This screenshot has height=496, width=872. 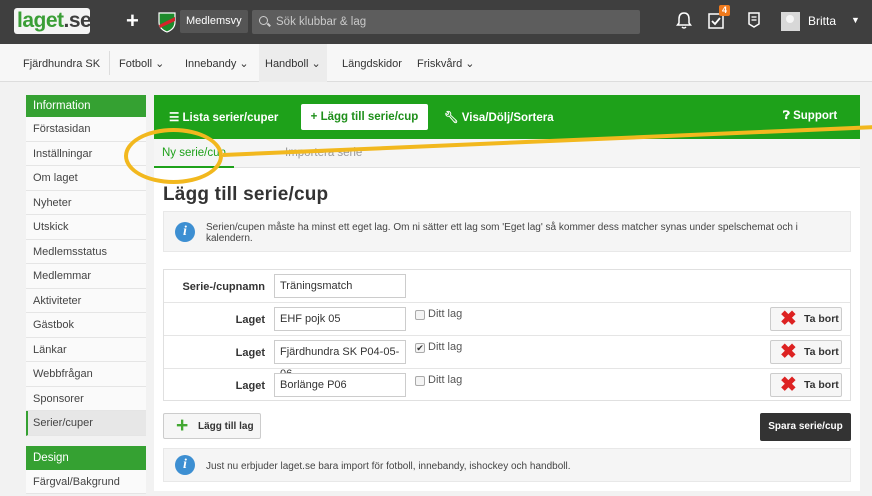 What do you see at coordinates (86, 227) in the screenshot?
I see `sidebar-item-utskick: Utskick` at bounding box center [86, 227].